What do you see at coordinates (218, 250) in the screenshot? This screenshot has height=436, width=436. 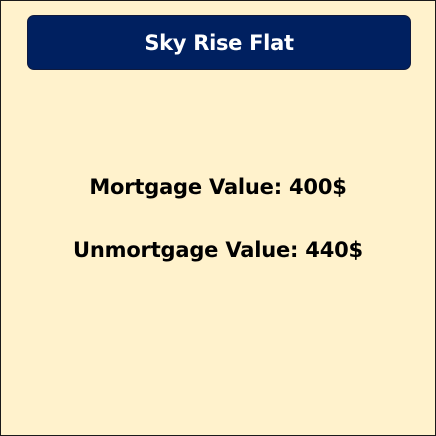 I see `unmortgage-value-text: Unmortgage Value: 440$` at bounding box center [218, 250].